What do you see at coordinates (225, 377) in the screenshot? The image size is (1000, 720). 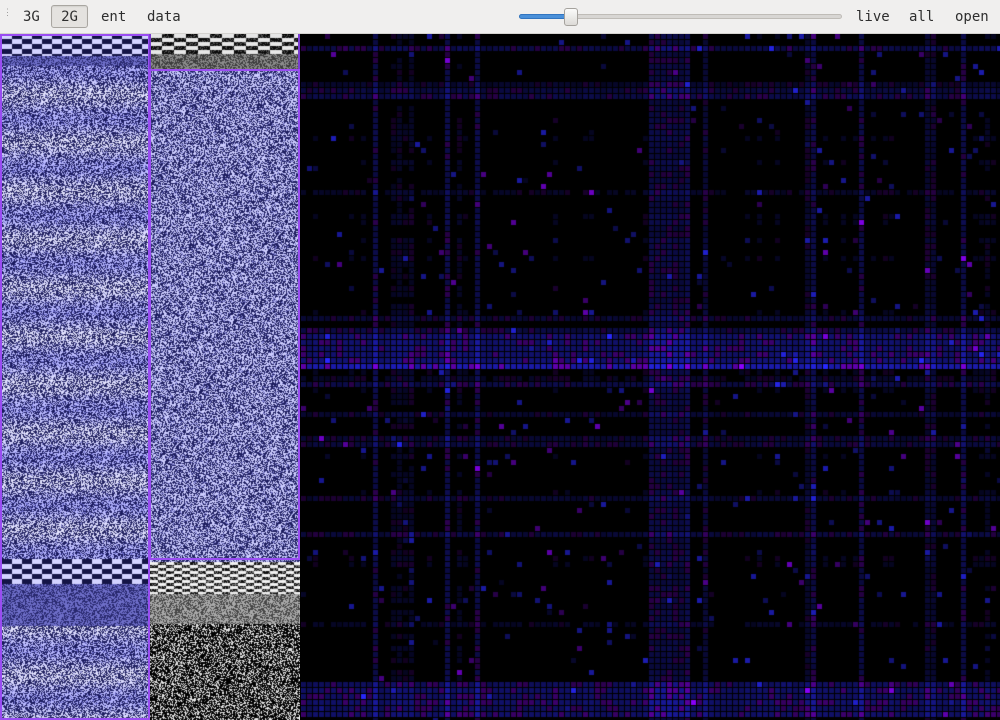 I see `zoom-strip` at bounding box center [225, 377].